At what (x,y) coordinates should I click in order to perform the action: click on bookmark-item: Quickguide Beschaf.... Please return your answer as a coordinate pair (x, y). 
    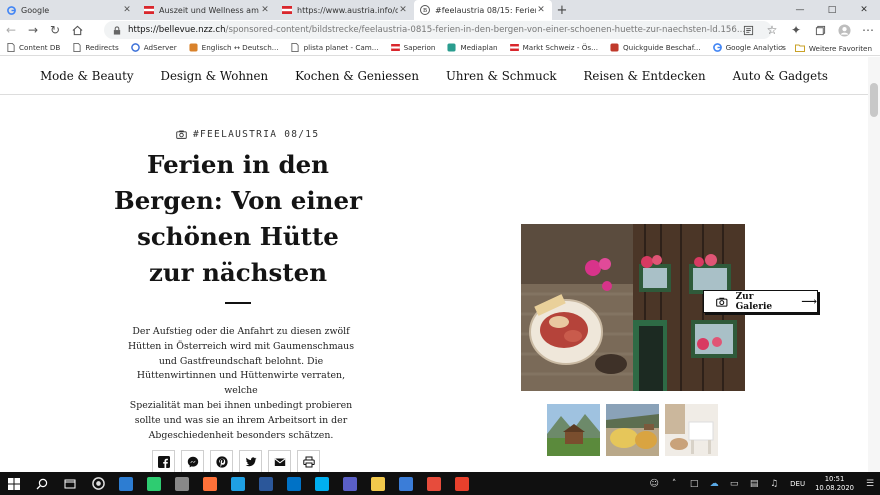
    Looking at the image, I should click on (655, 47).